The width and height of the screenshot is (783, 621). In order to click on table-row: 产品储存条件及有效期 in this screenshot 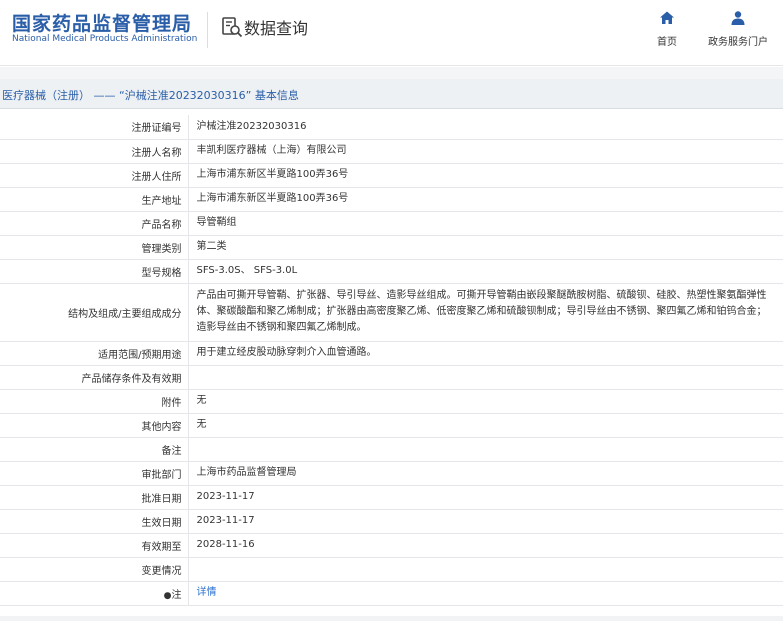, I will do `click(391, 377)`.